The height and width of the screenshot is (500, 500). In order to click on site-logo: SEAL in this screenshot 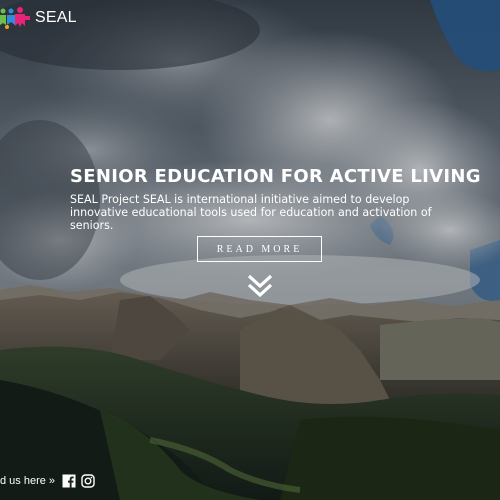, I will do `click(38, 18)`.